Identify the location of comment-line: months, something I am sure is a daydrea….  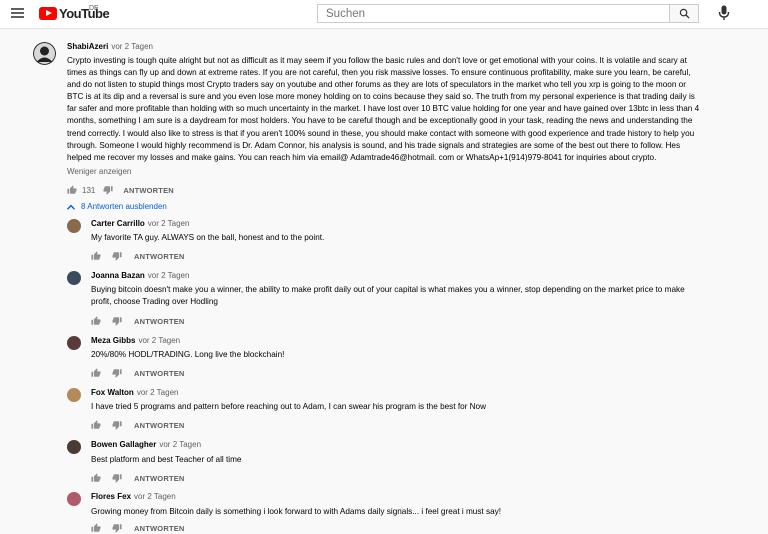
(380, 121).